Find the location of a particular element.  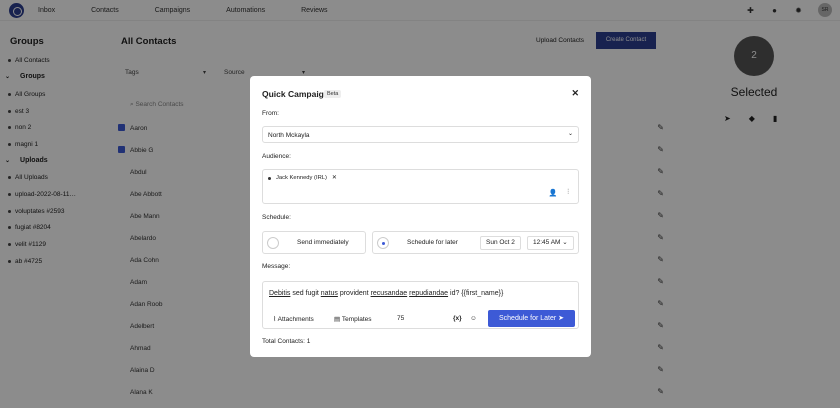

character-count: 75 is located at coordinates (401, 318).